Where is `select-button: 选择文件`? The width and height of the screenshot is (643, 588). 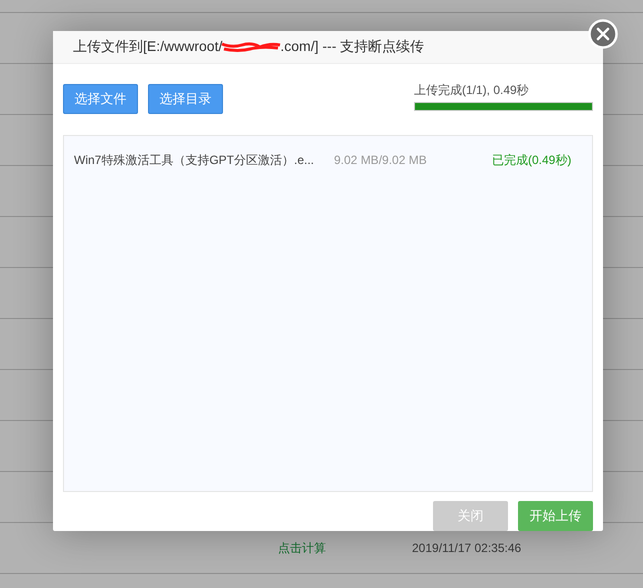
select-button: 选择文件 is located at coordinates (100, 99).